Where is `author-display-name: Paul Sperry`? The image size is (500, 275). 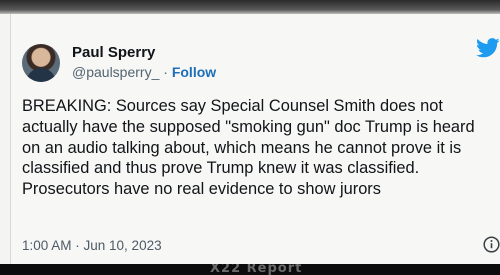
author-display-name: Paul Sperry is located at coordinates (113, 52).